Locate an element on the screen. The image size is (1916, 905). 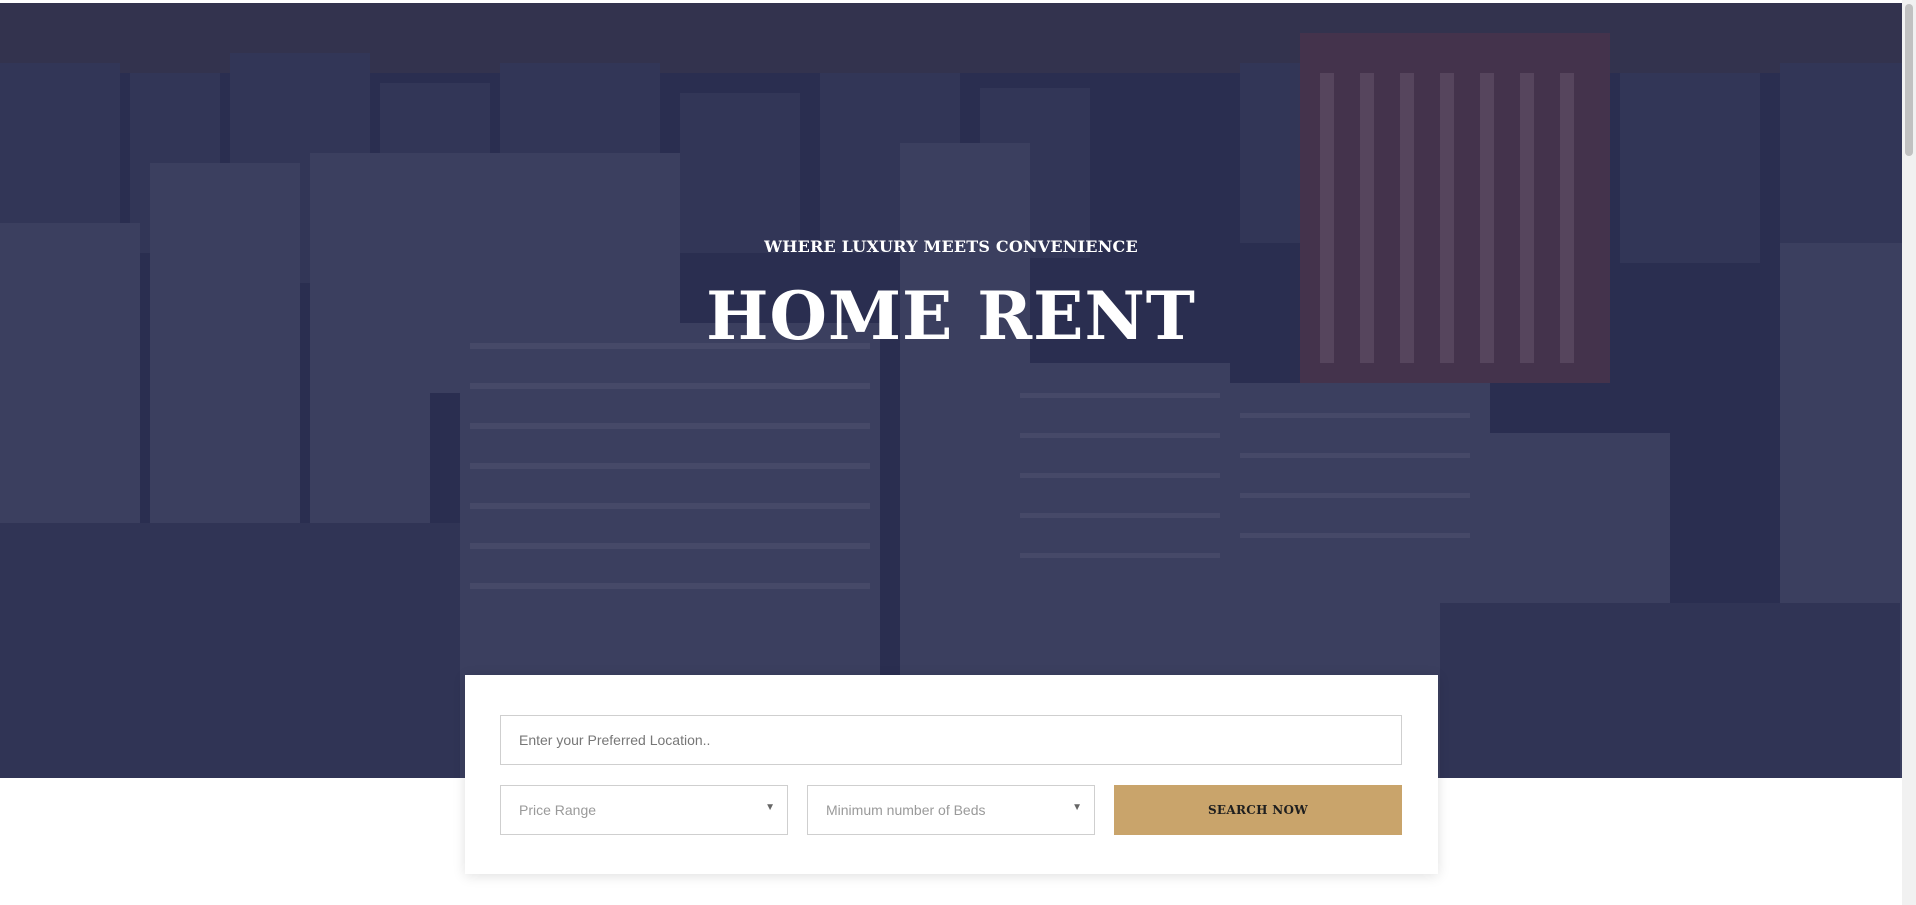
beds-select: Minimum number of Beds ▼ is located at coordinates (951, 810).